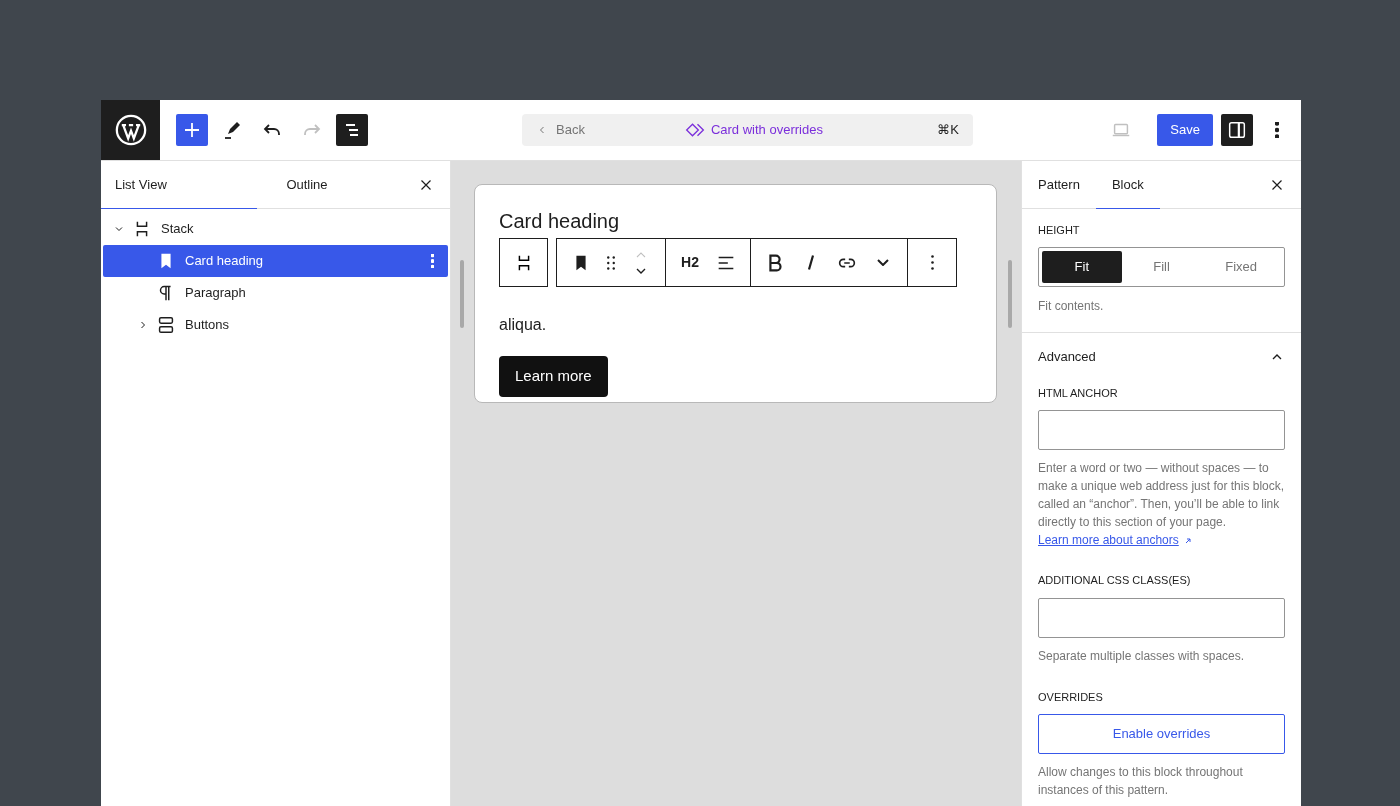 The width and height of the screenshot is (1400, 806). What do you see at coordinates (1141, 781) in the screenshot?
I see `help-text: Allow changes to this block throughout instances of this pattern.` at bounding box center [1141, 781].